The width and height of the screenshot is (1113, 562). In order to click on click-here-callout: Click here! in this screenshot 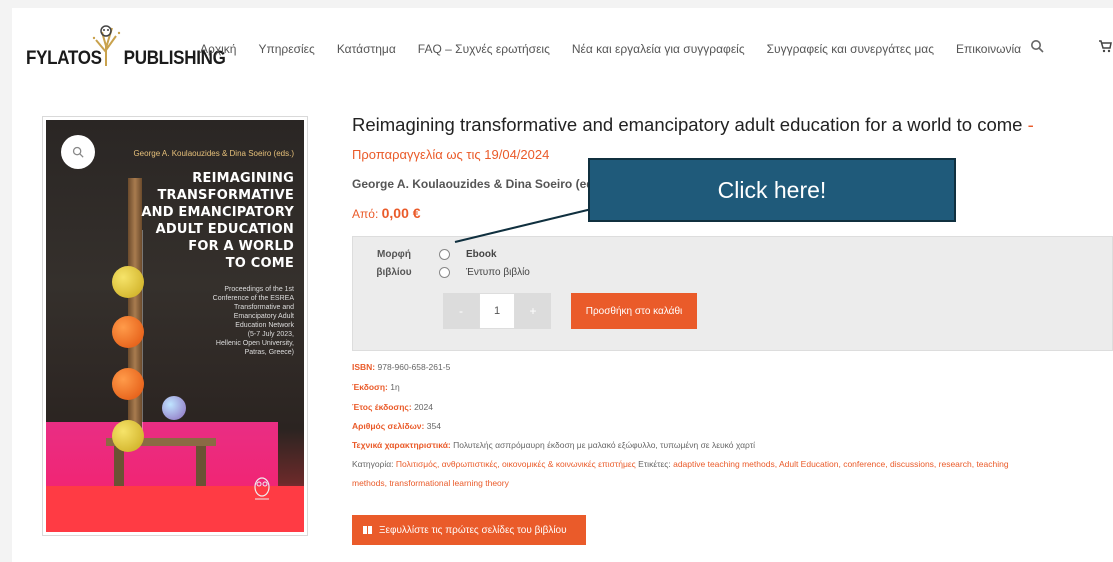, I will do `click(772, 190)`.